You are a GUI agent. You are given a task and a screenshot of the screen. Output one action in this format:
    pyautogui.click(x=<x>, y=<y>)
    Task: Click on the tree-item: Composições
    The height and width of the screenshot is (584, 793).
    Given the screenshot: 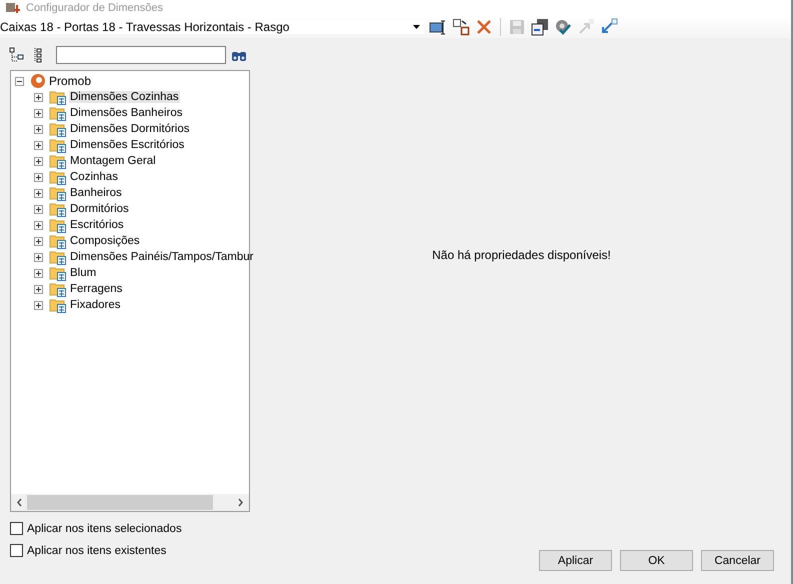 What is the action you would take?
    pyautogui.click(x=105, y=241)
    